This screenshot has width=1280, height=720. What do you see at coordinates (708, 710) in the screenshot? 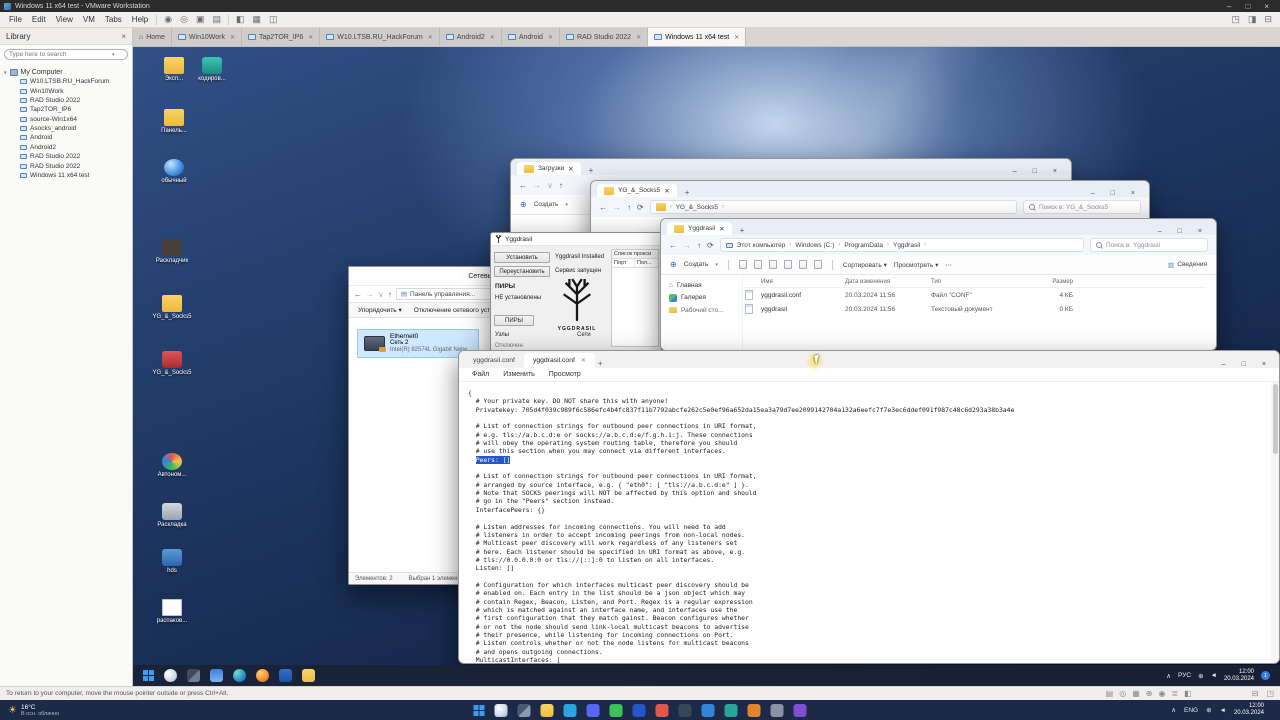
I see `host-vscode-icon` at bounding box center [708, 710].